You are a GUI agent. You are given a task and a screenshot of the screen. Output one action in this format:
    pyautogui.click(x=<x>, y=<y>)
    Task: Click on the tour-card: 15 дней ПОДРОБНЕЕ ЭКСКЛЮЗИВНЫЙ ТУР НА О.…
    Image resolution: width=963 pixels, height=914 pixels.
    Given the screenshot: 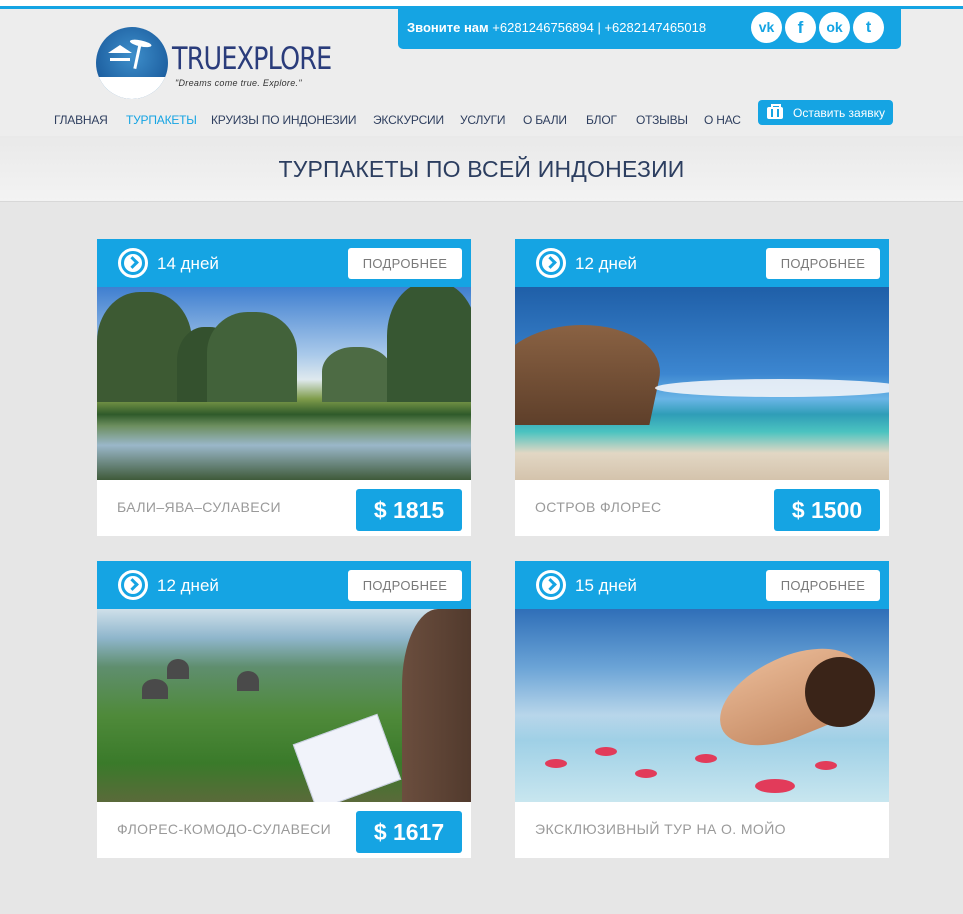 What is the action you would take?
    pyautogui.click(x=702, y=709)
    